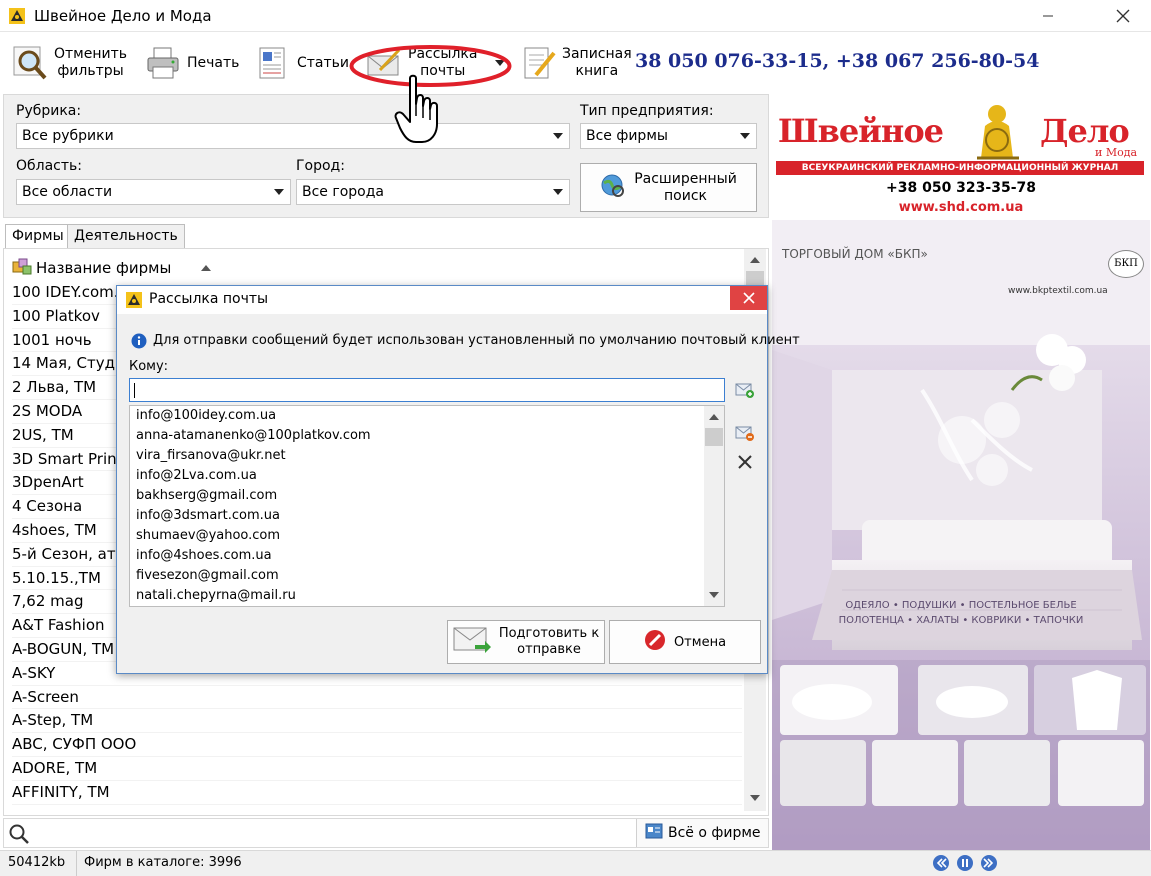 The image size is (1151, 876). Describe the element at coordinates (1048, 16) in the screenshot. I see `minimize-button` at that location.